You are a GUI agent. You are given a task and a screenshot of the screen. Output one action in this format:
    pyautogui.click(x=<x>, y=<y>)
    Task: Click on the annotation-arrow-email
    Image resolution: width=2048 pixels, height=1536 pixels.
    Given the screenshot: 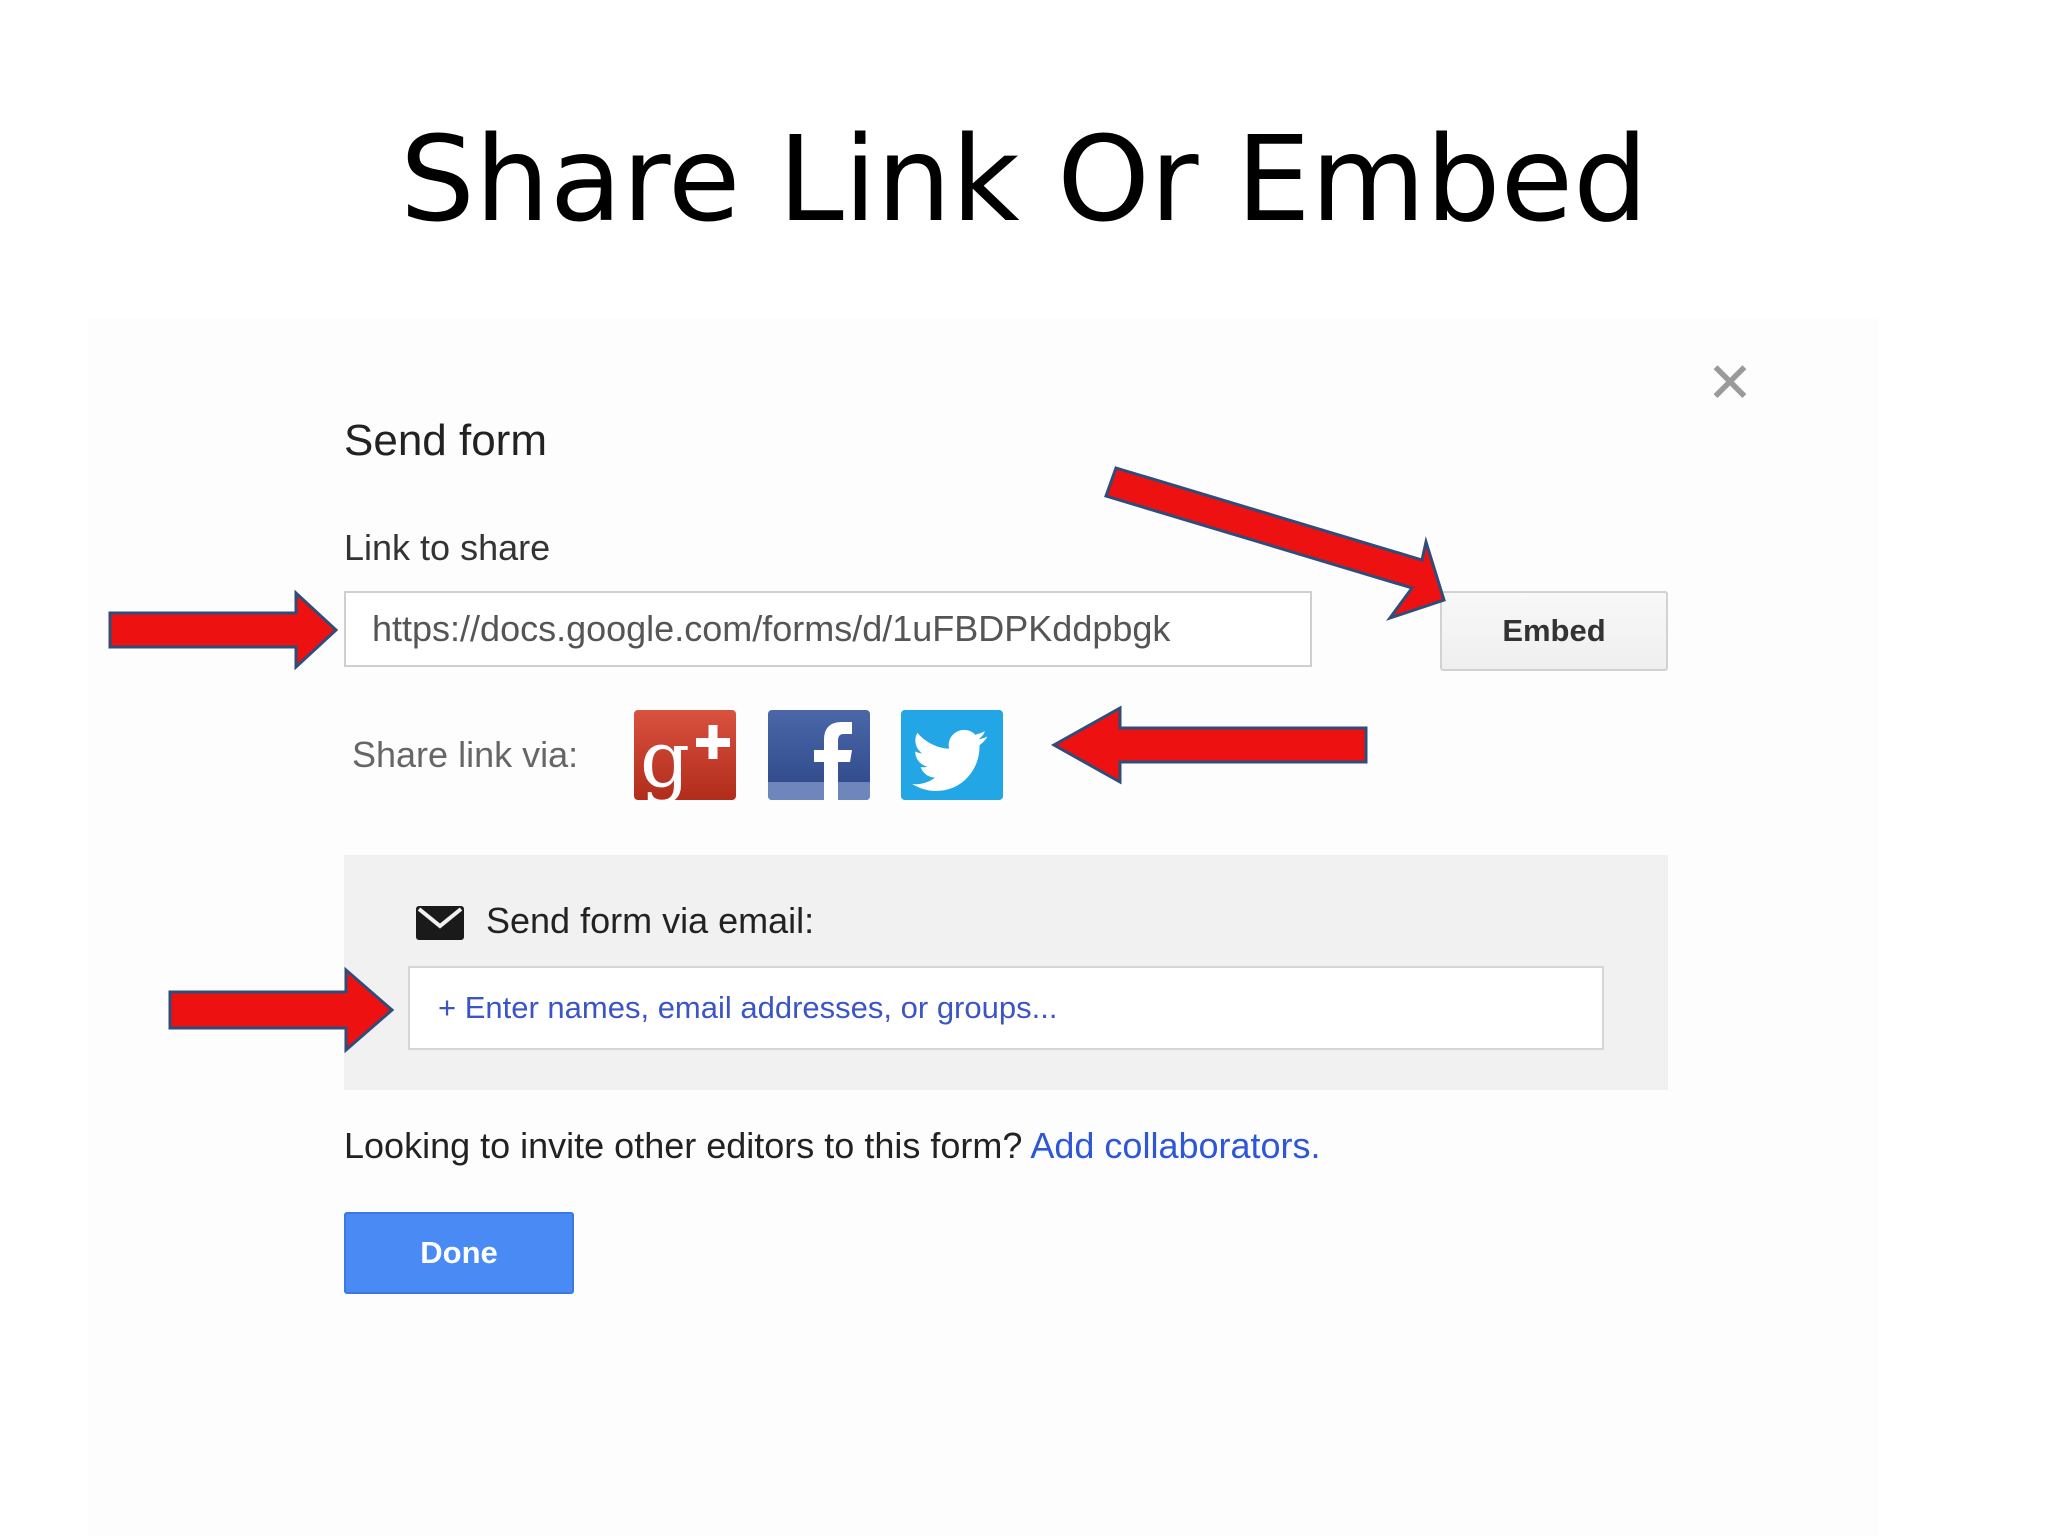 What is the action you would take?
    pyautogui.click(x=281, y=1010)
    